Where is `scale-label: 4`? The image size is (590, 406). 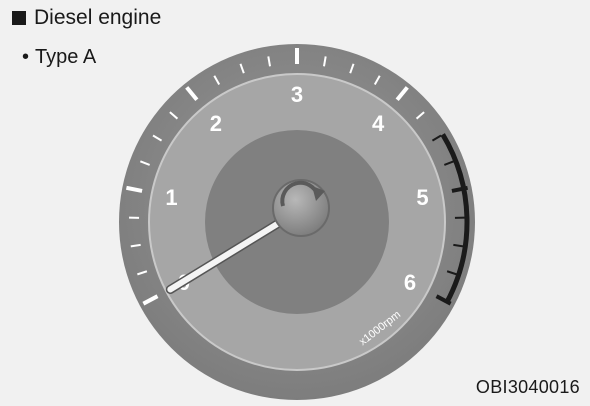
scale-label: 4 is located at coordinates (378, 123).